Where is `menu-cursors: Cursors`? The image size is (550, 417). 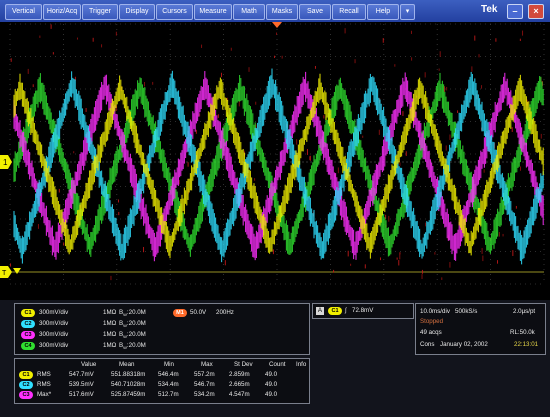 menu-cursors: Cursors is located at coordinates (174, 12).